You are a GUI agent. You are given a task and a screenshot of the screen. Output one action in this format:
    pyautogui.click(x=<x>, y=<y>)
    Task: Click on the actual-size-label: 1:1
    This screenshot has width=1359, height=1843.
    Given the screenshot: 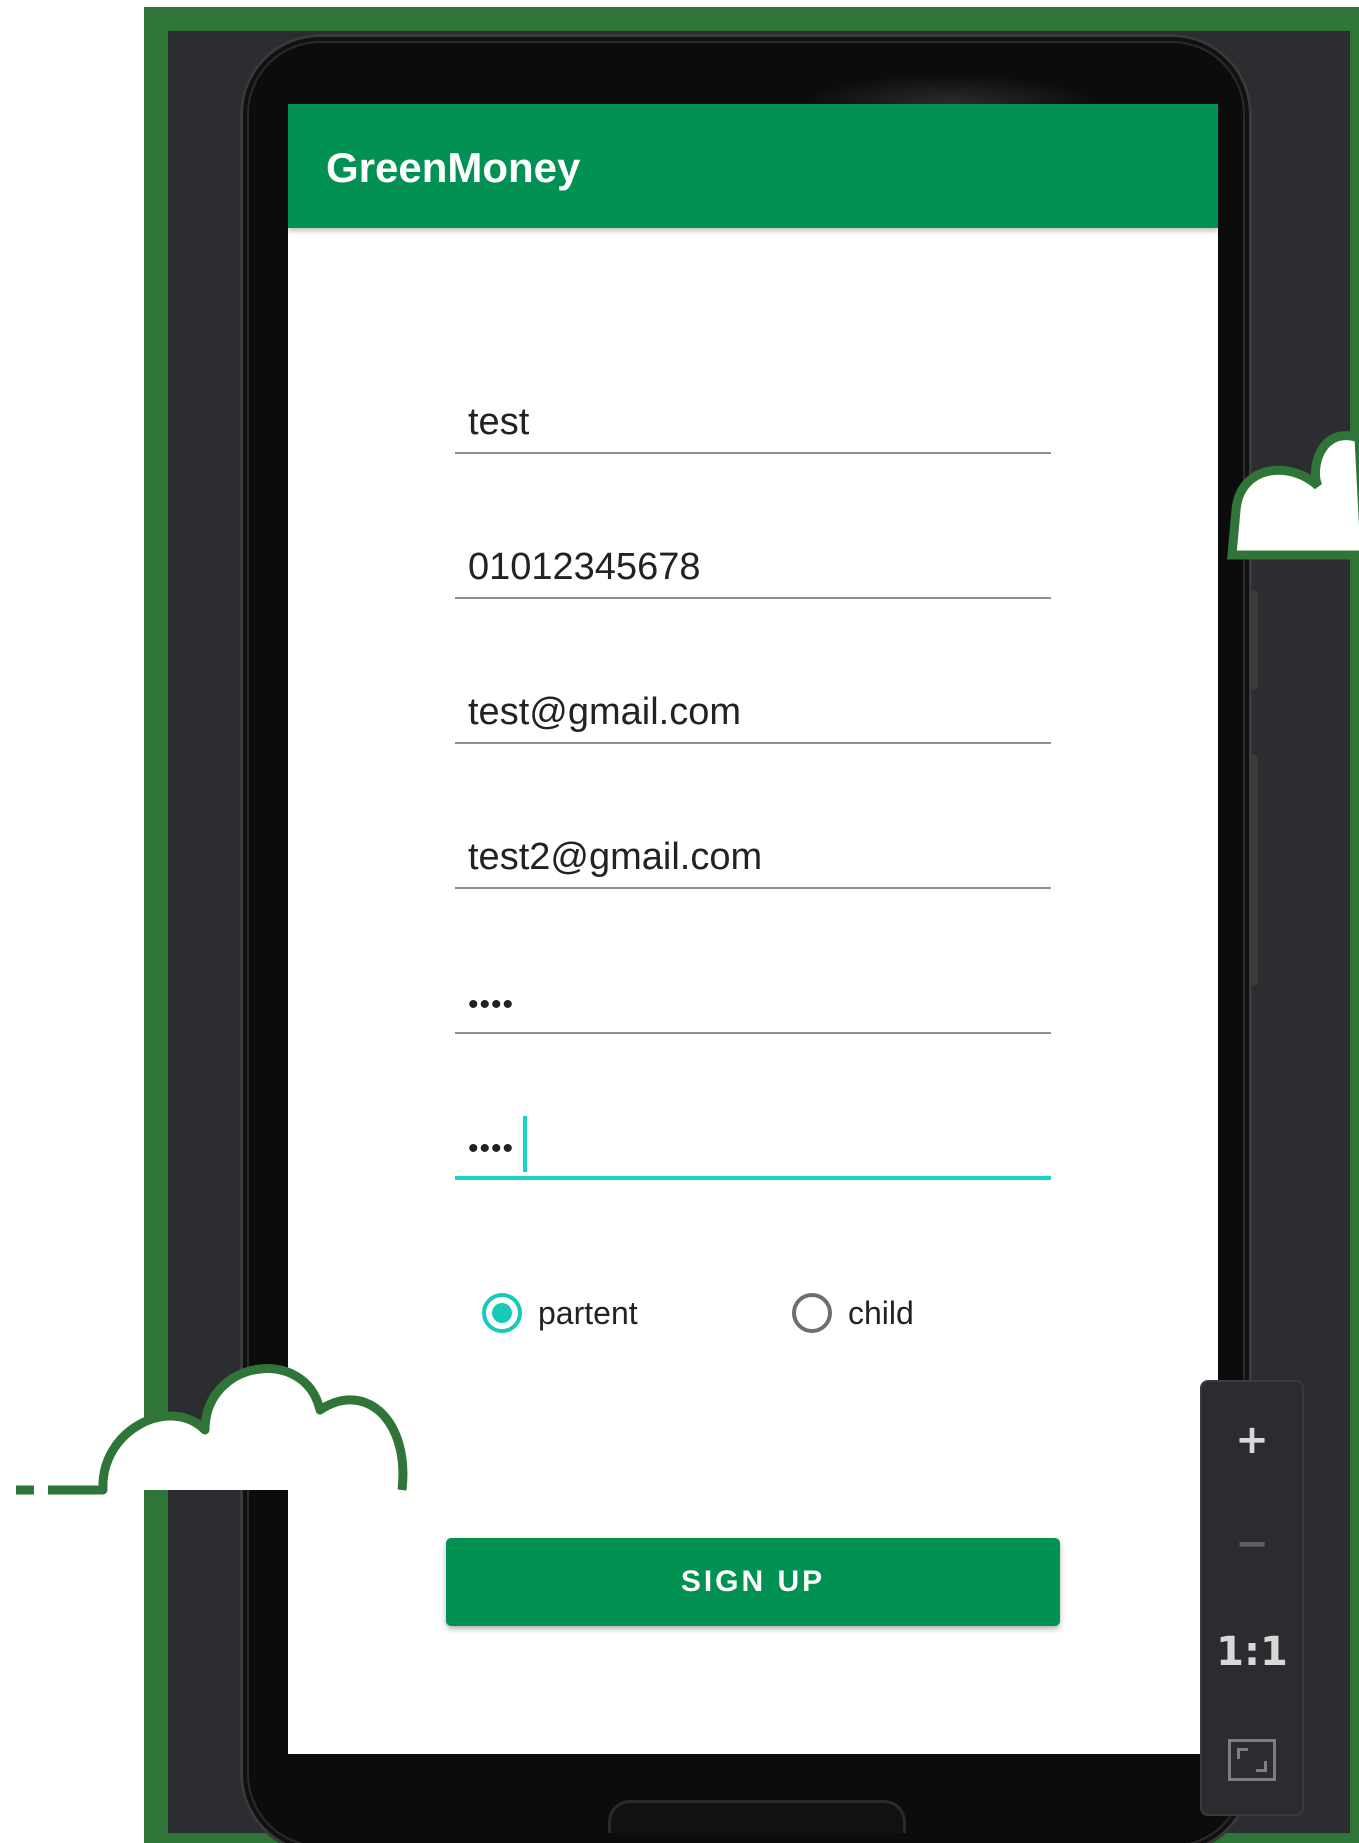 What is the action you would take?
    pyautogui.click(x=1252, y=1652)
    